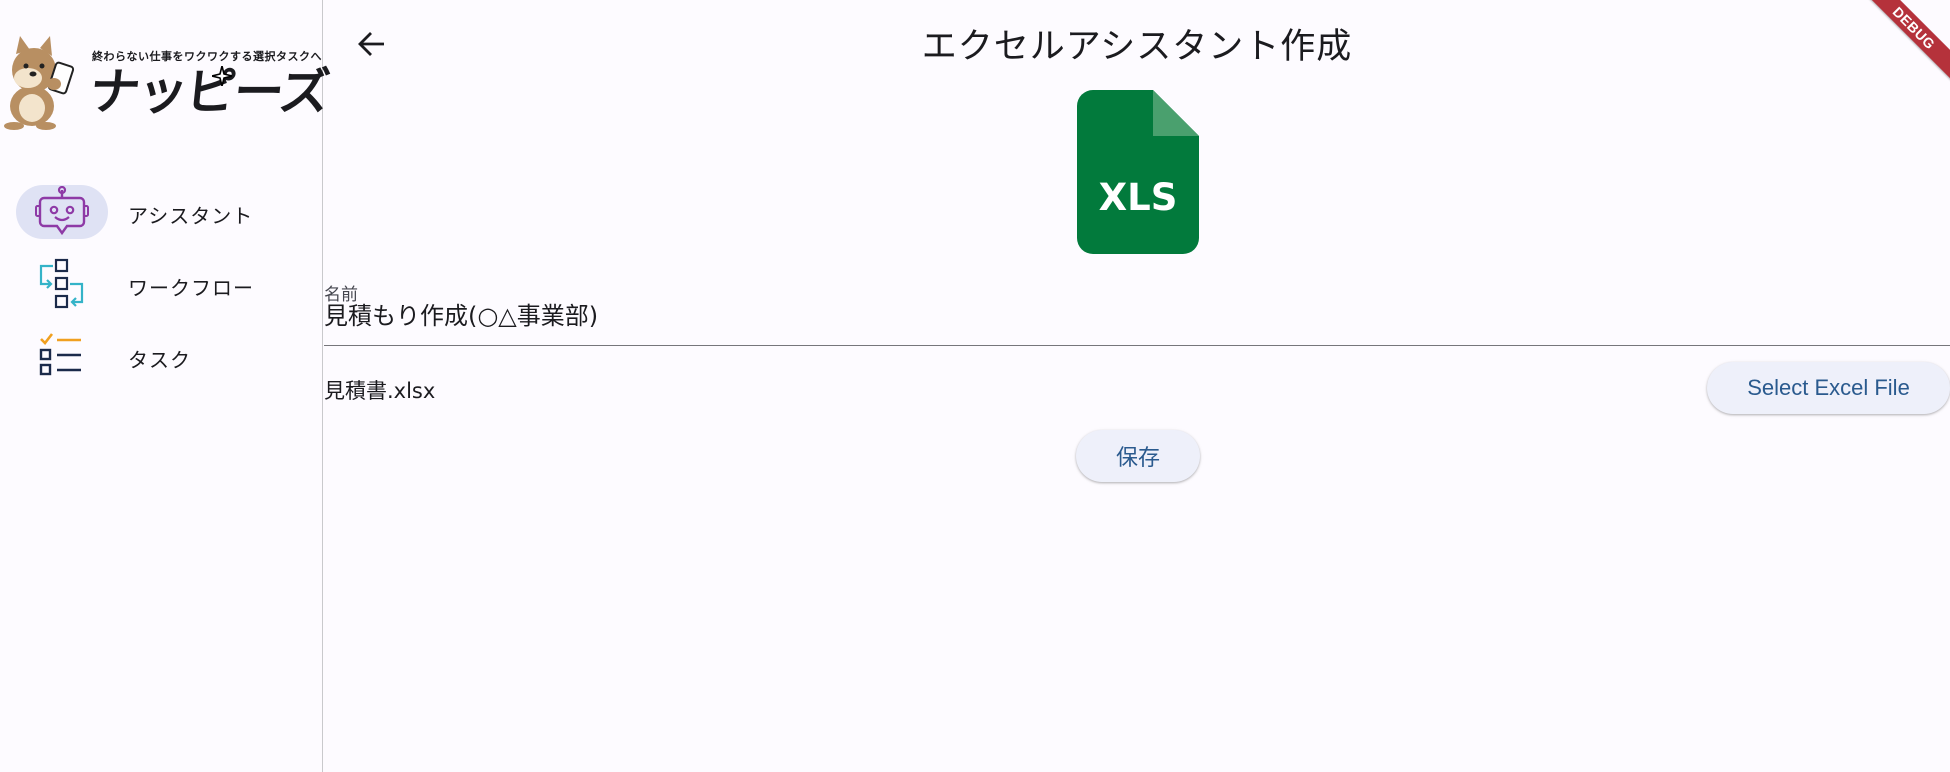 This screenshot has height=772, width=1950. Describe the element at coordinates (1828, 388) in the screenshot. I see `select-excel-file-button: Select Excel File` at that location.